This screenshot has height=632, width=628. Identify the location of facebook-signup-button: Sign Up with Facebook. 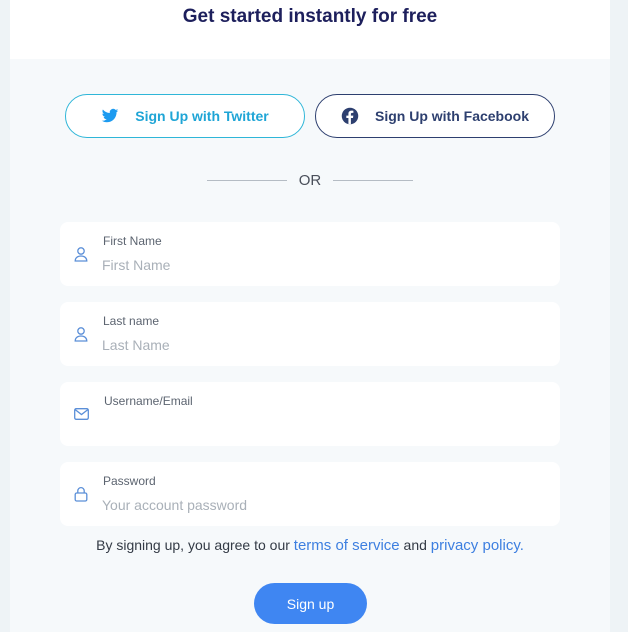
(435, 116).